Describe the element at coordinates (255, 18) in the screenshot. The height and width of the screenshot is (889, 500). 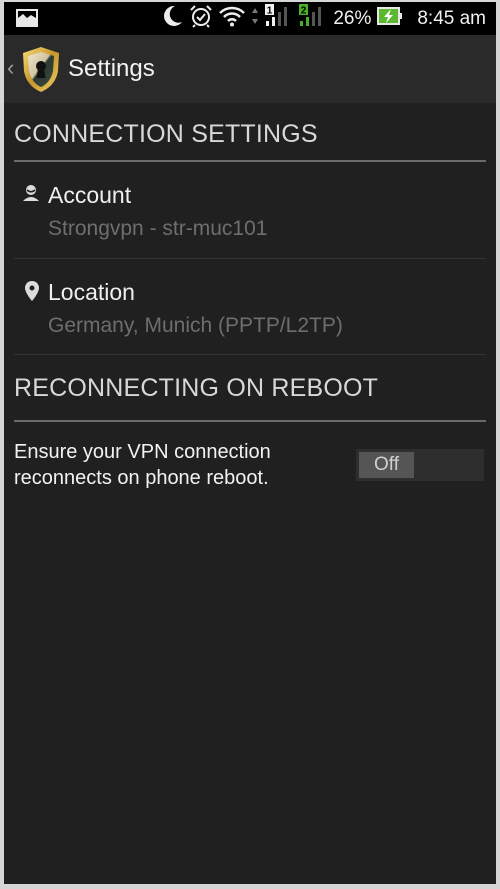
I see `data-arrows-icon` at that location.